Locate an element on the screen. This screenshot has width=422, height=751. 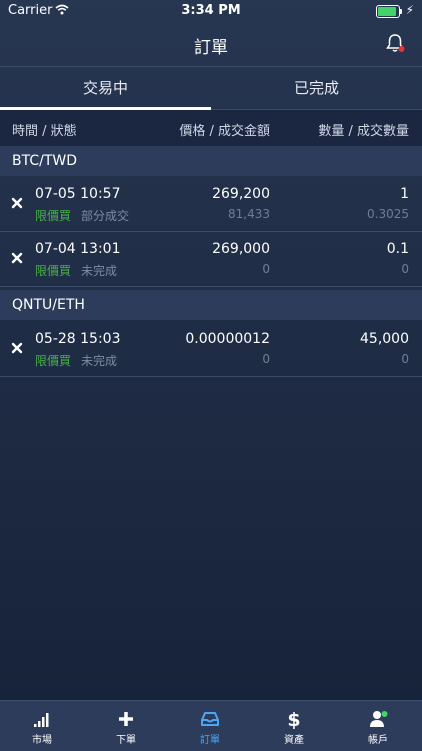
column-header: 時間 / 狀態 價格 / 成交金額 數量 / 成交數量 is located at coordinates (211, 128).